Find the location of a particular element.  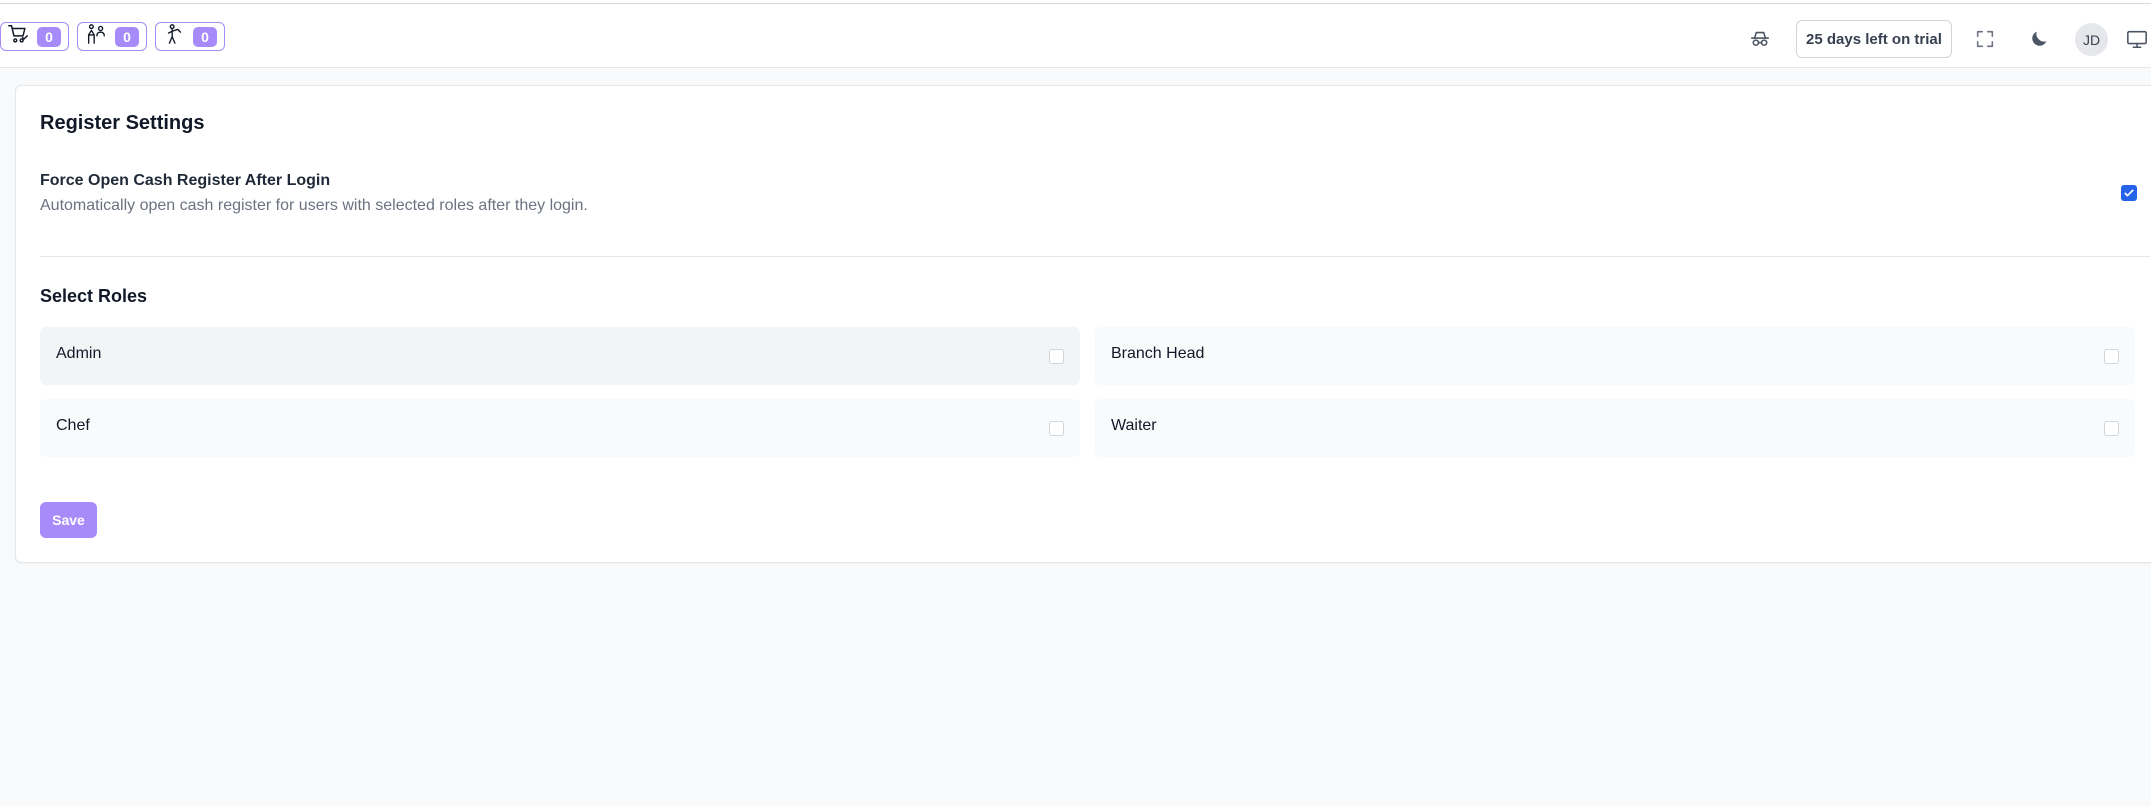

top-header: 0 0 0 25 days left on trial JD is located at coordinates (1075, 36).